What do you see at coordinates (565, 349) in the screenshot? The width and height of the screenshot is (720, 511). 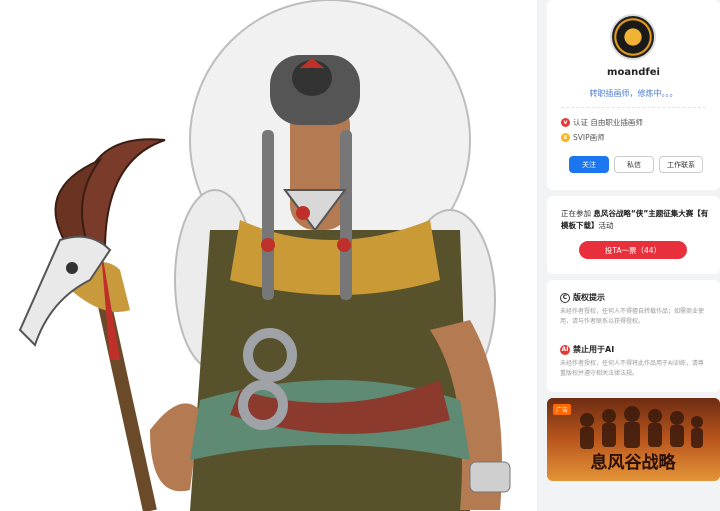 I see `no-ai-icon: AI` at bounding box center [565, 349].